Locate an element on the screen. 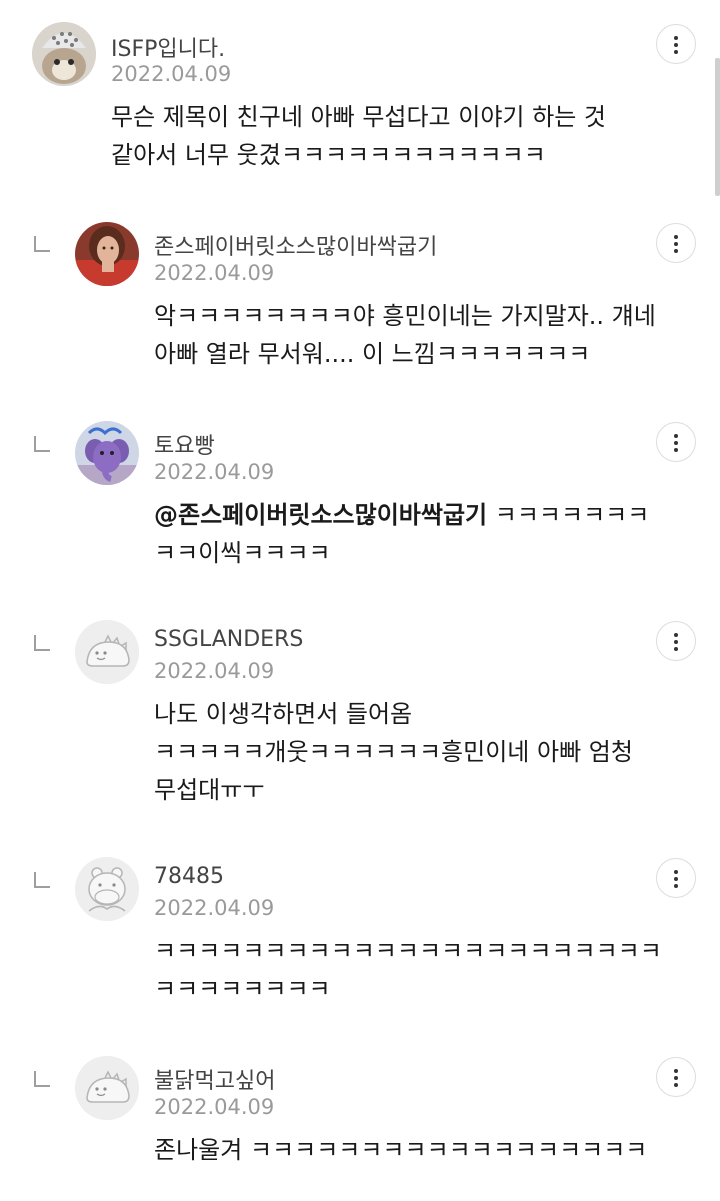 Image resolution: width=720 pixels, height=1201 pixels. cat-with-colander-avatar is located at coordinates (64, 54).